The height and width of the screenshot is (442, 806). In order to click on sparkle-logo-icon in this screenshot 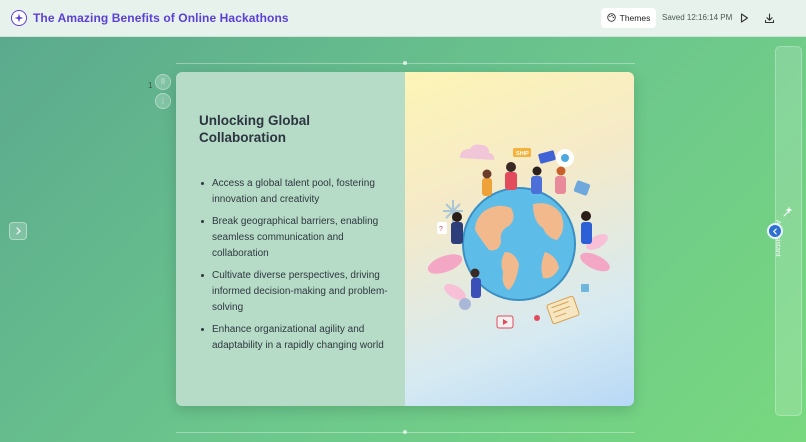, I will do `click(19, 18)`.